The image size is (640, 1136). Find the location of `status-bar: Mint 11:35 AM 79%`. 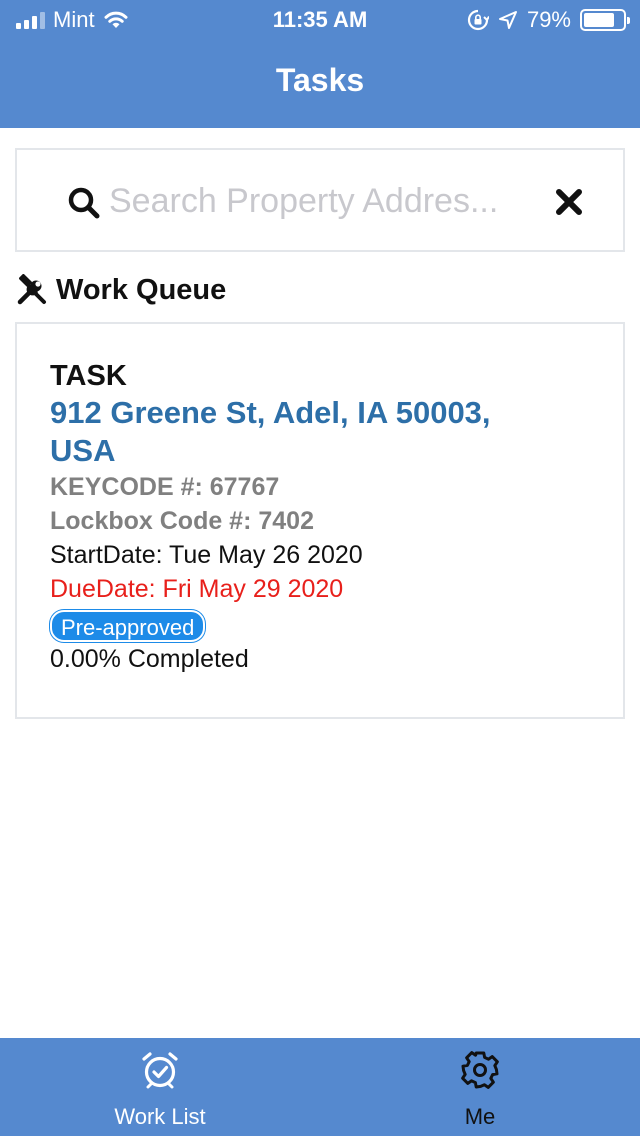

status-bar: Mint 11:35 AM 79% is located at coordinates (320, 20).